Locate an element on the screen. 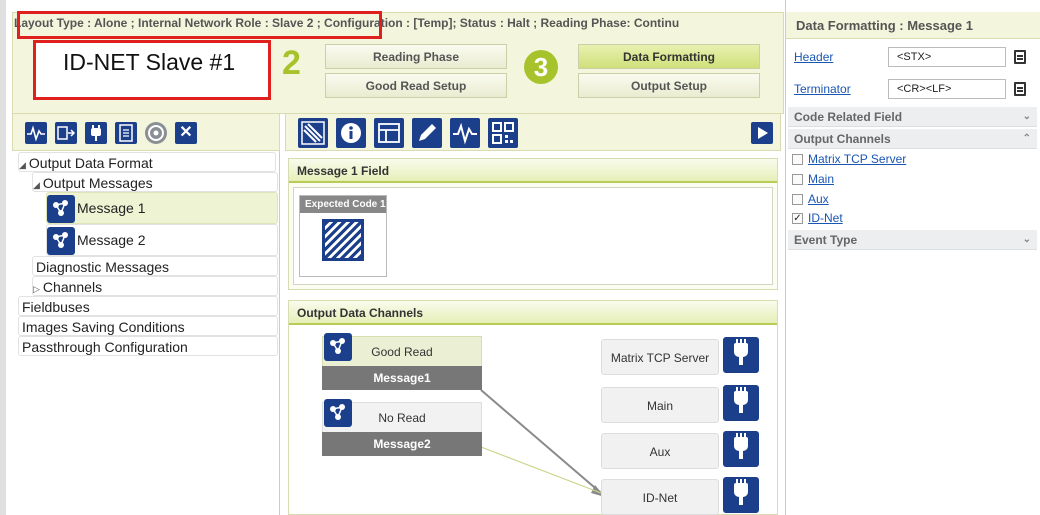  tree-label: Diagnostic Messages is located at coordinates (103, 267).